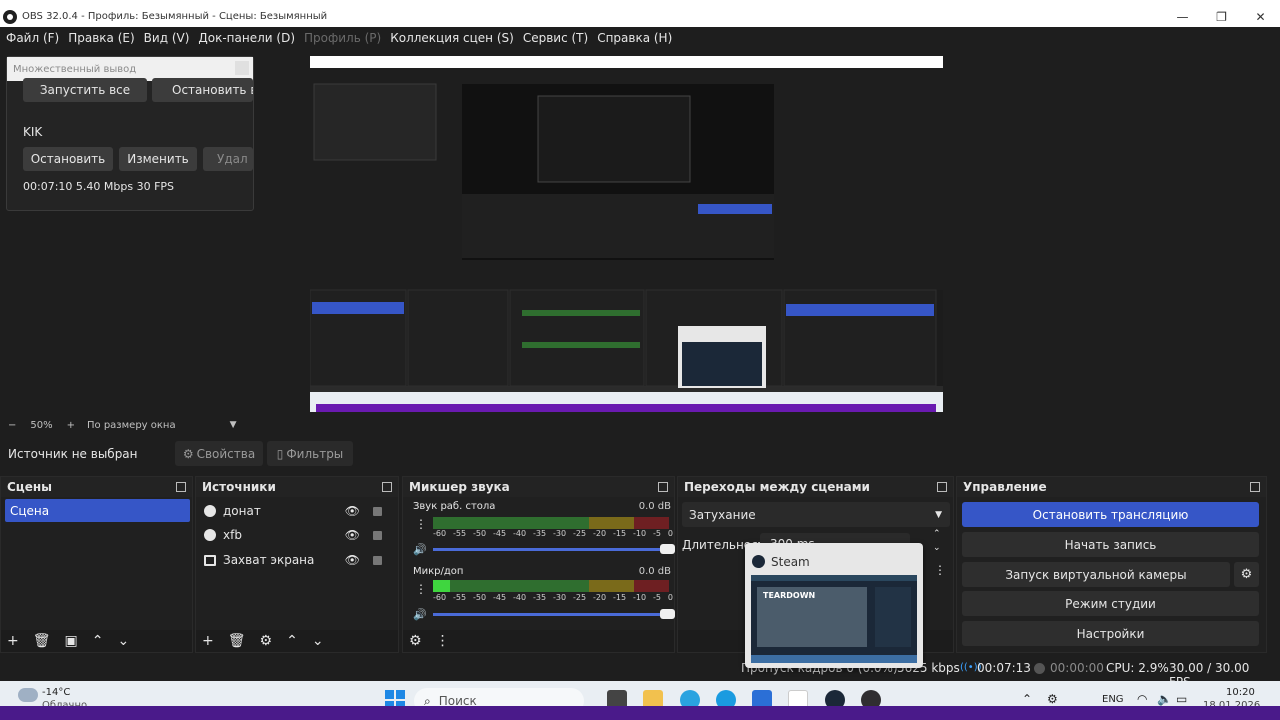  Describe the element at coordinates (85, 90) in the screenshot. I see `start-all-button: Запустить все` at that location.